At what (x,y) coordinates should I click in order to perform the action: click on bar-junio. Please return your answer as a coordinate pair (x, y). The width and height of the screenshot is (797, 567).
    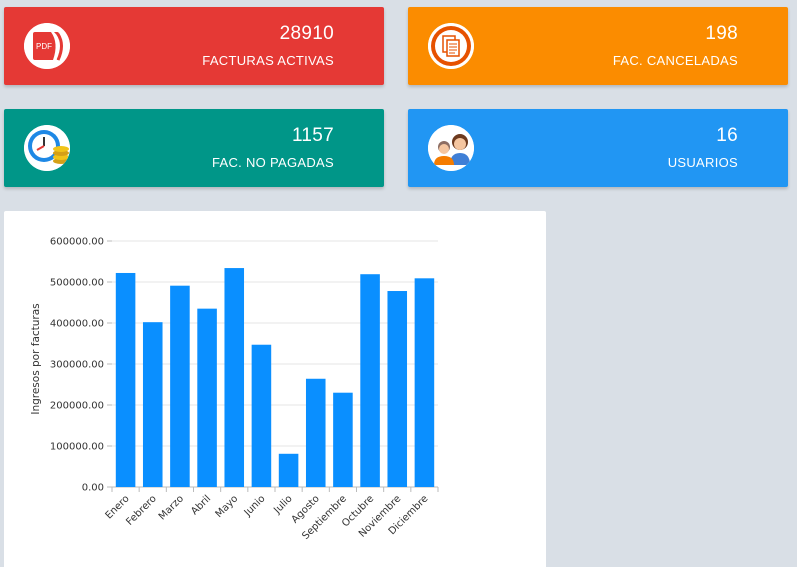
    Looking at the image, I should click on (261, 415).